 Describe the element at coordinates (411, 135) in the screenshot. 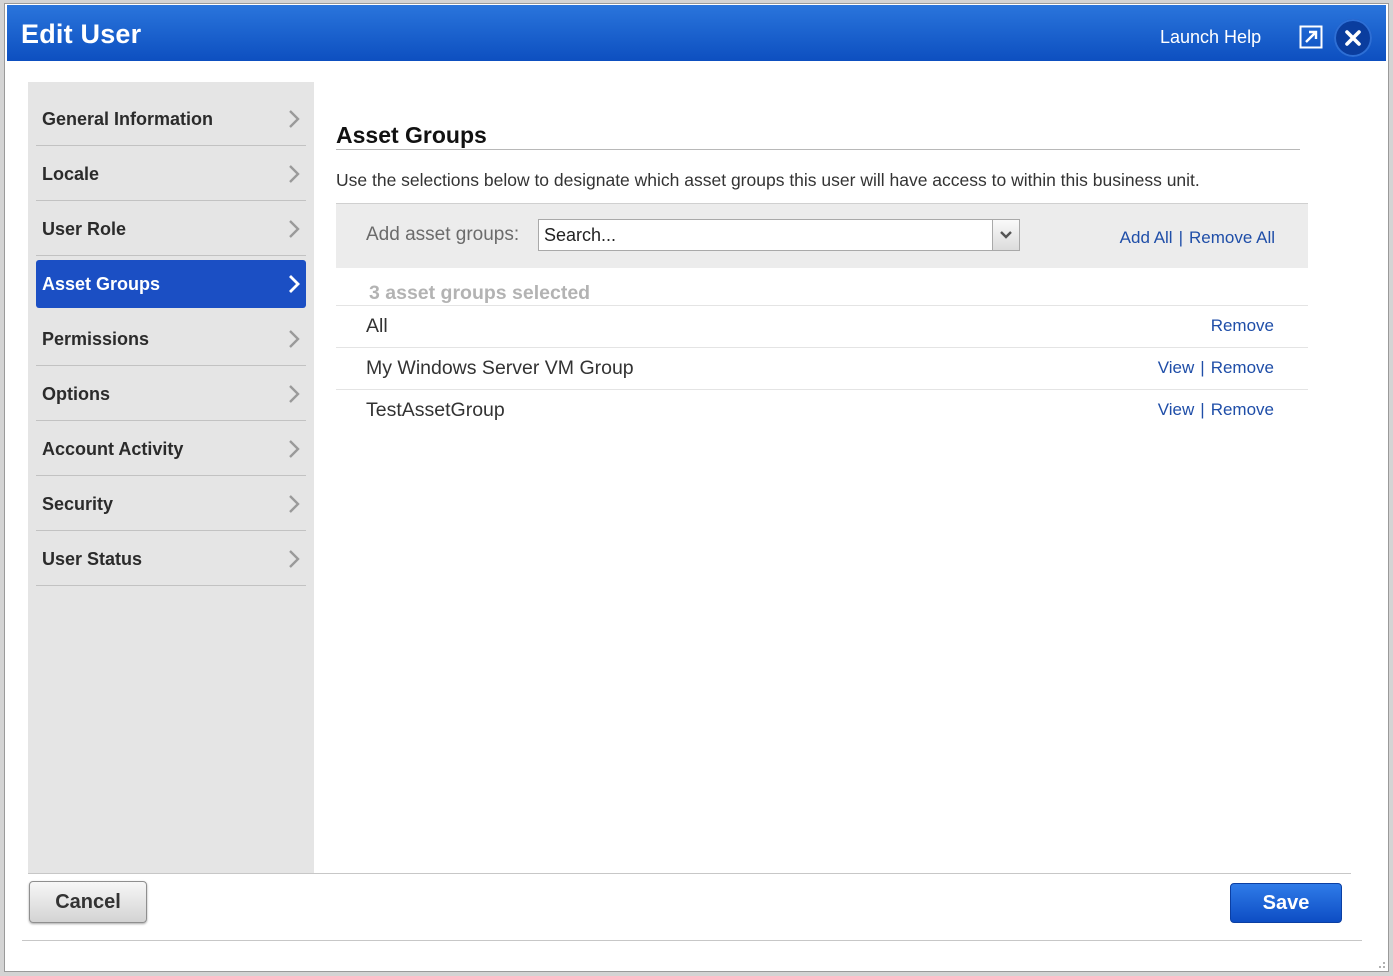

I see `page-title: Asset Groups` at that location.